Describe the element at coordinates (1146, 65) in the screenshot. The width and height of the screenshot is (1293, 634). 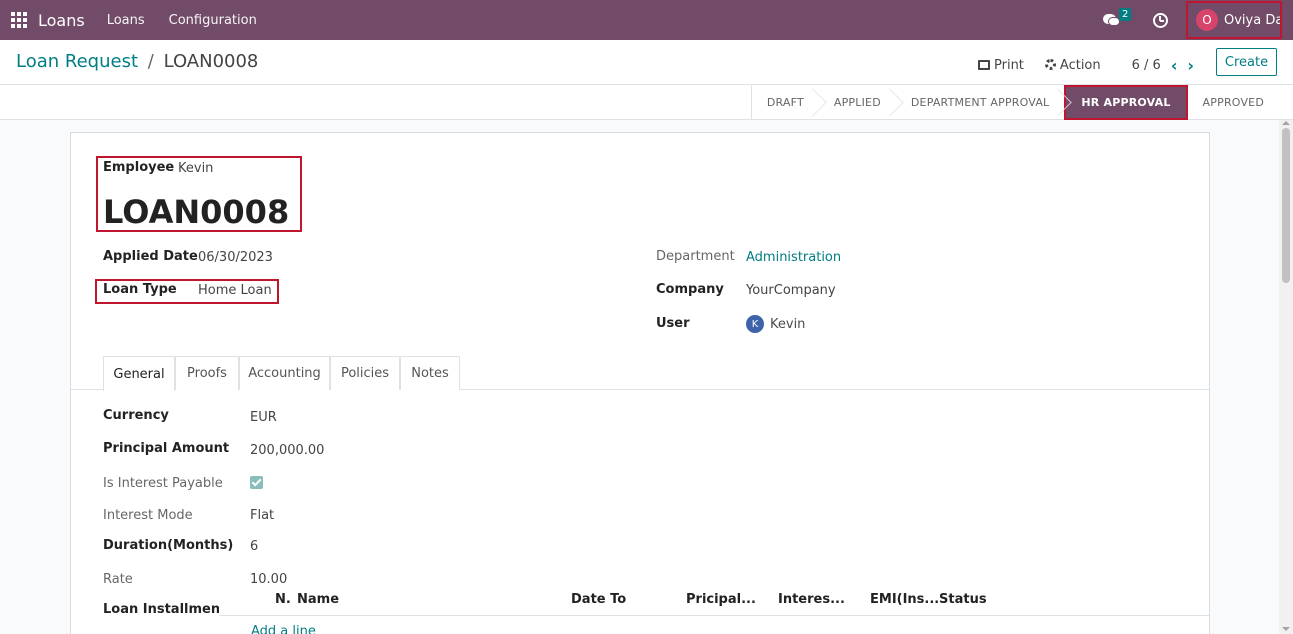
I see `pager-value: 6 / 6` at that location.